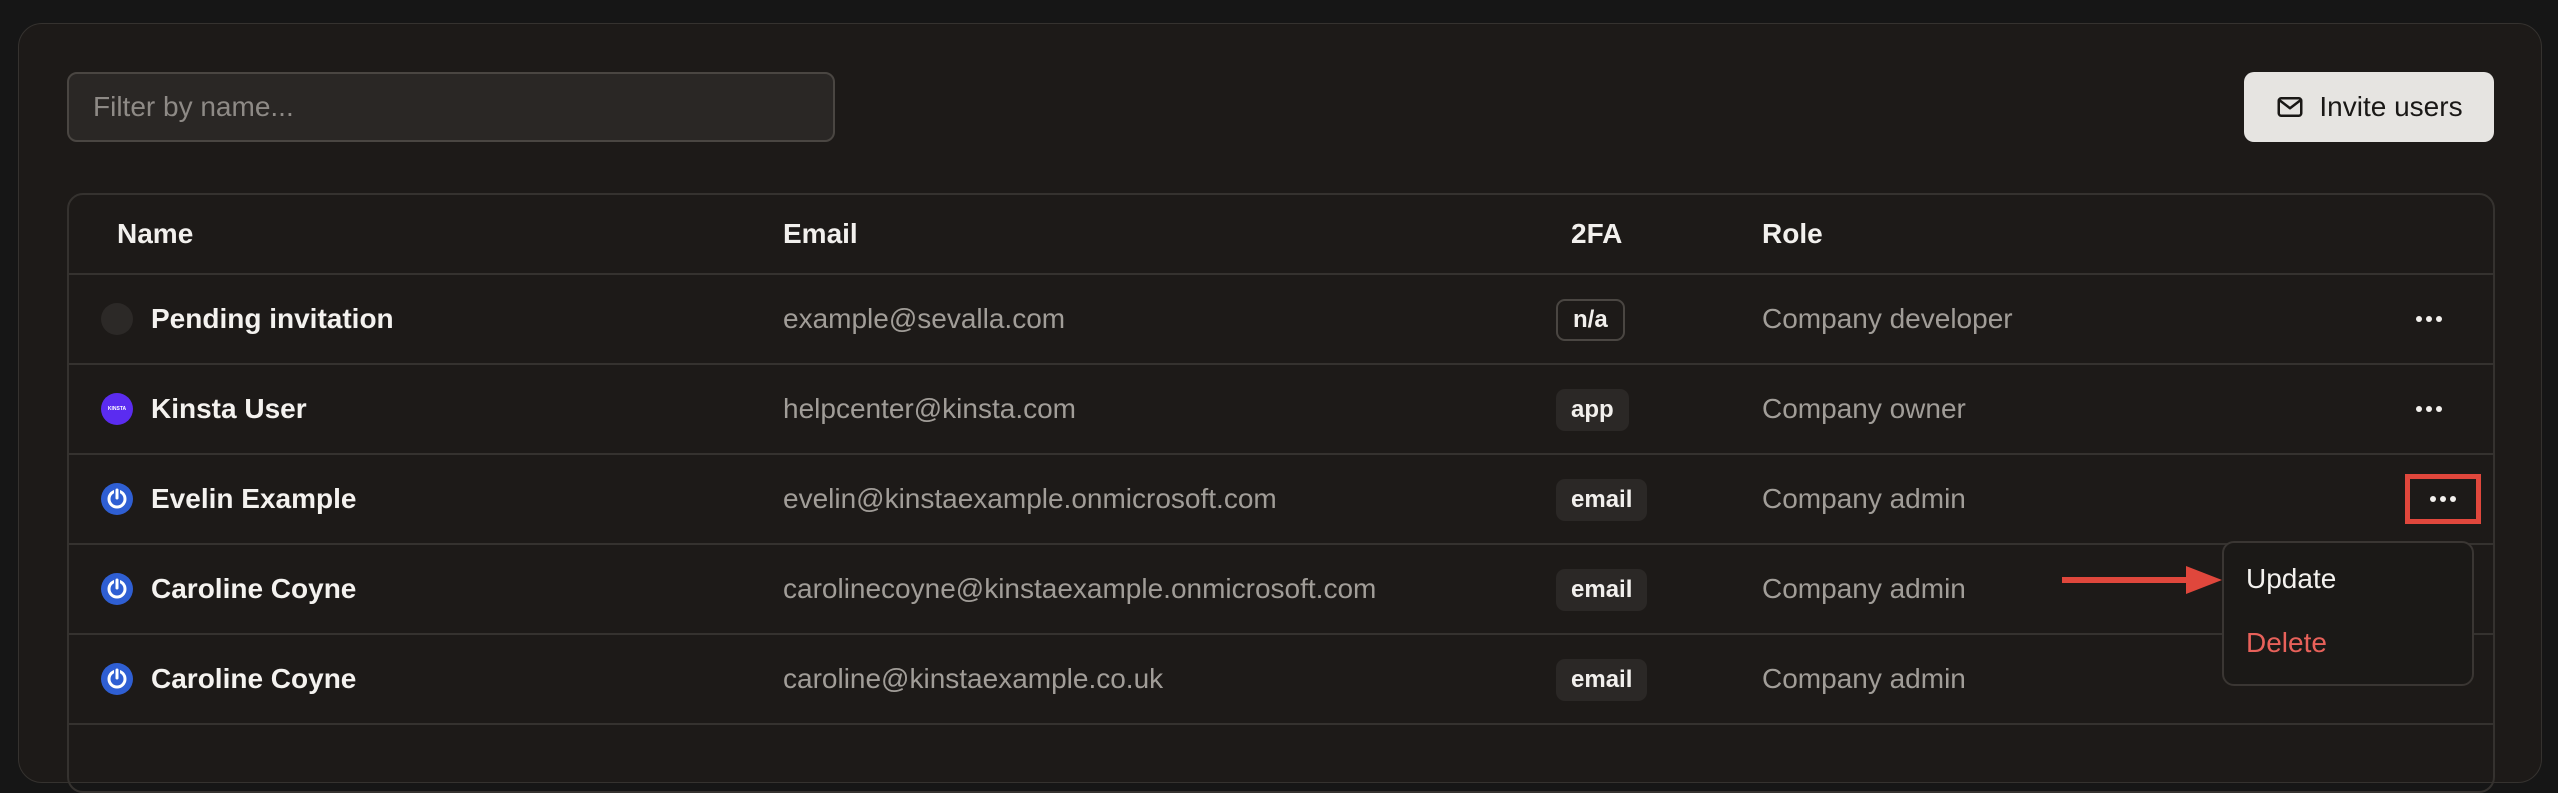 The width and height of the screenshot is (2558, 793). Describe the element at coordinates (2348, 613) in the screenshot. I see `row-actions-menu: Update Delete` at that location.